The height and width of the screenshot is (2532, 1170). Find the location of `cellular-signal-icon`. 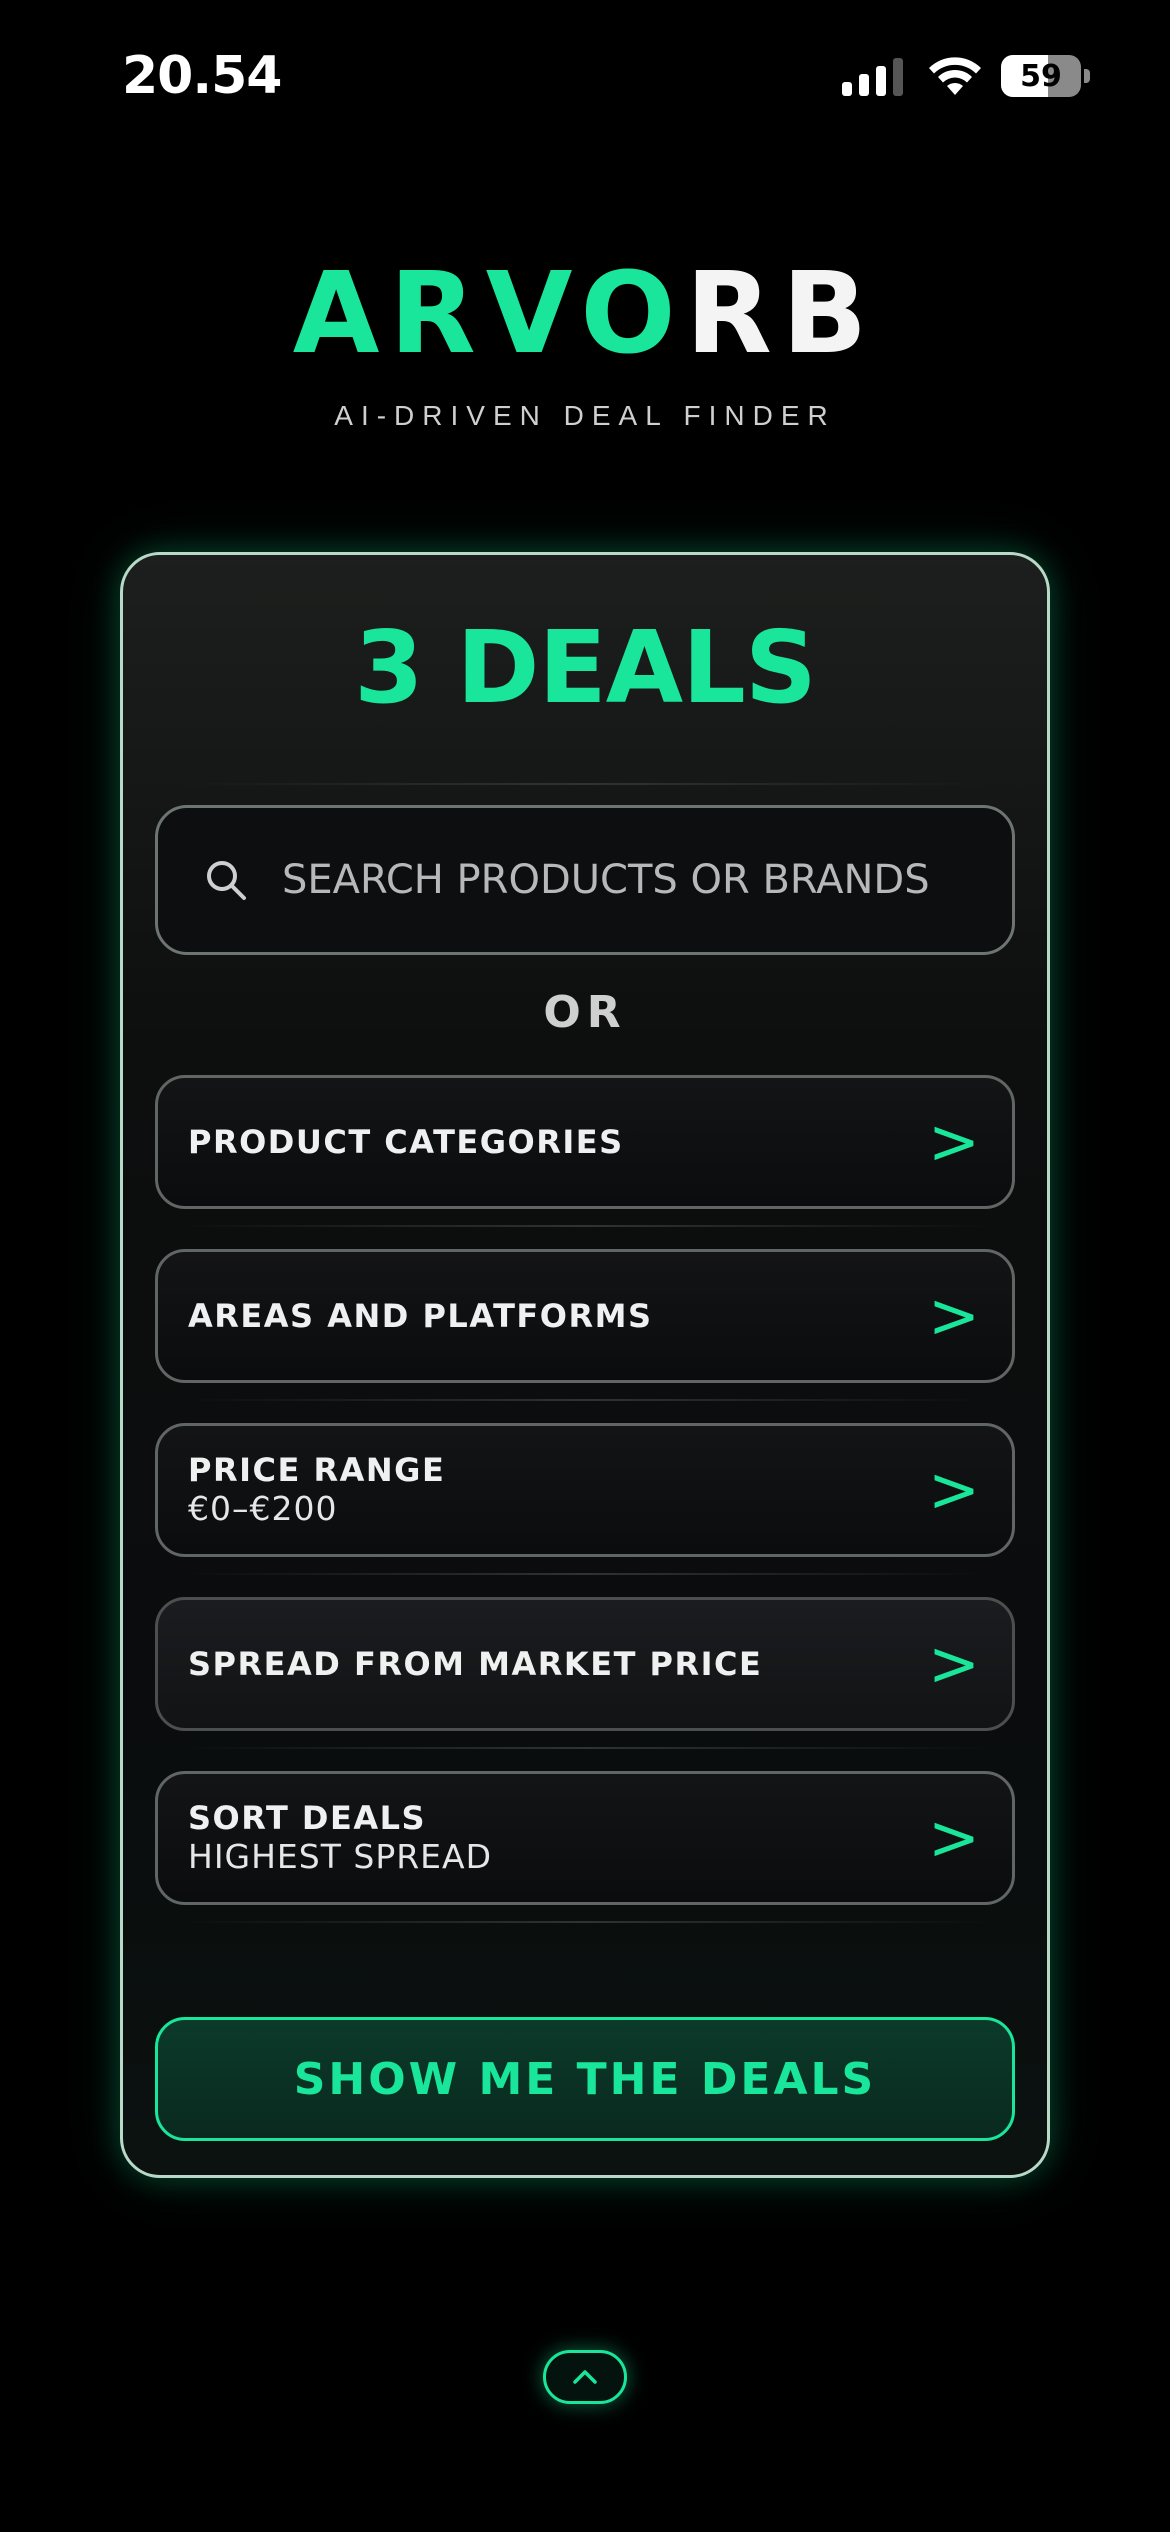

cellular-signal-icon is located at coordinates (872, 76).